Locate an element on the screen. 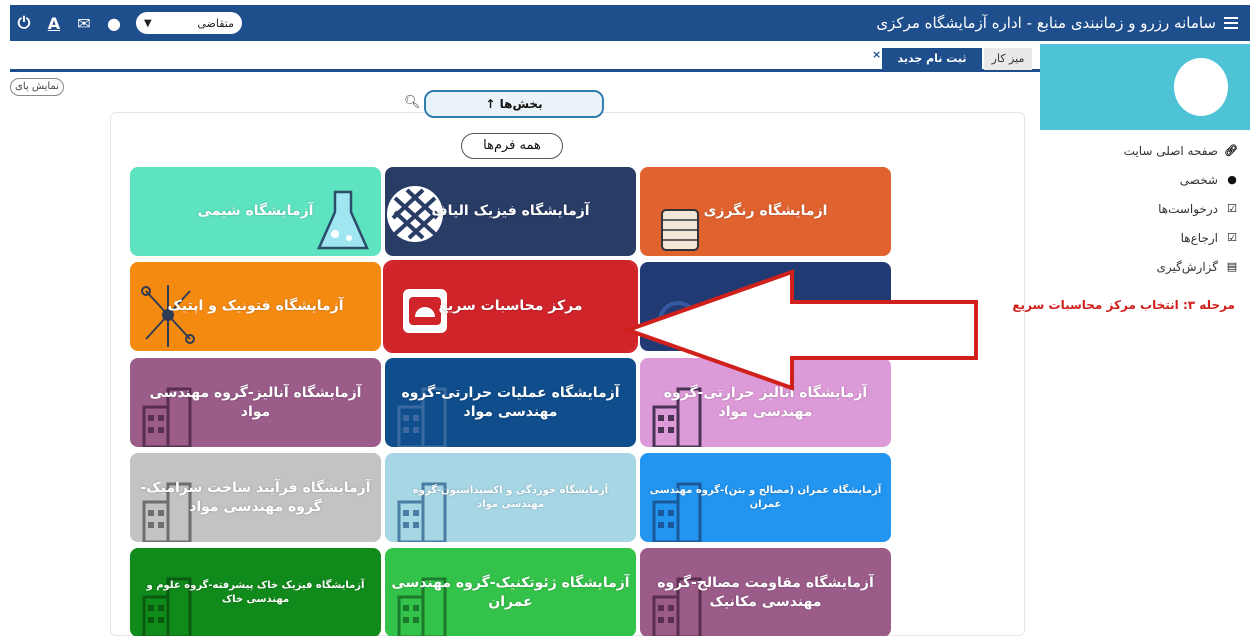  tile-photonics-lab: آزمایشگاه فتونیک و اپتیک is located at coordinates (255, 306).